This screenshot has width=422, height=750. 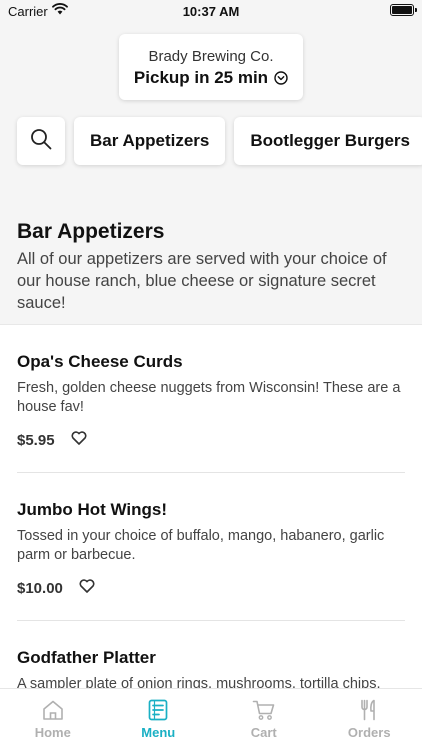 I want to click on bottom-tab-bar: Home Menu Cart Orders, so click(x=211, y=719).